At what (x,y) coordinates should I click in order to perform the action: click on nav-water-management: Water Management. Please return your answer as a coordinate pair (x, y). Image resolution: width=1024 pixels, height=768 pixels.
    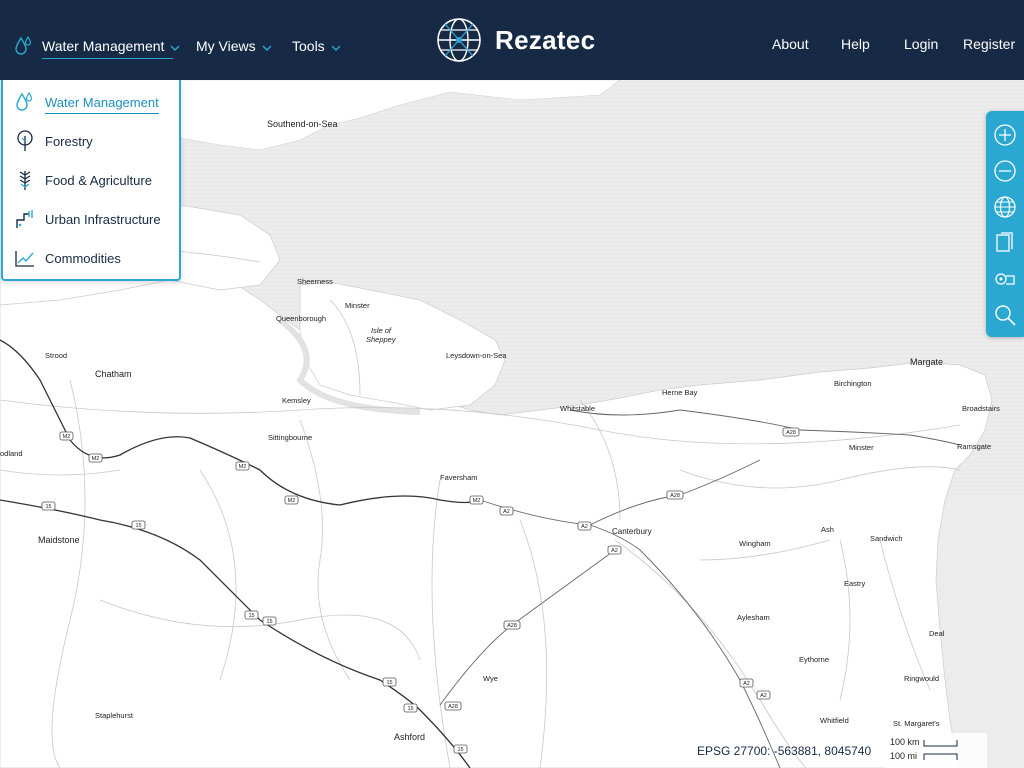
    Looking at the image, I should click on (97, 47).